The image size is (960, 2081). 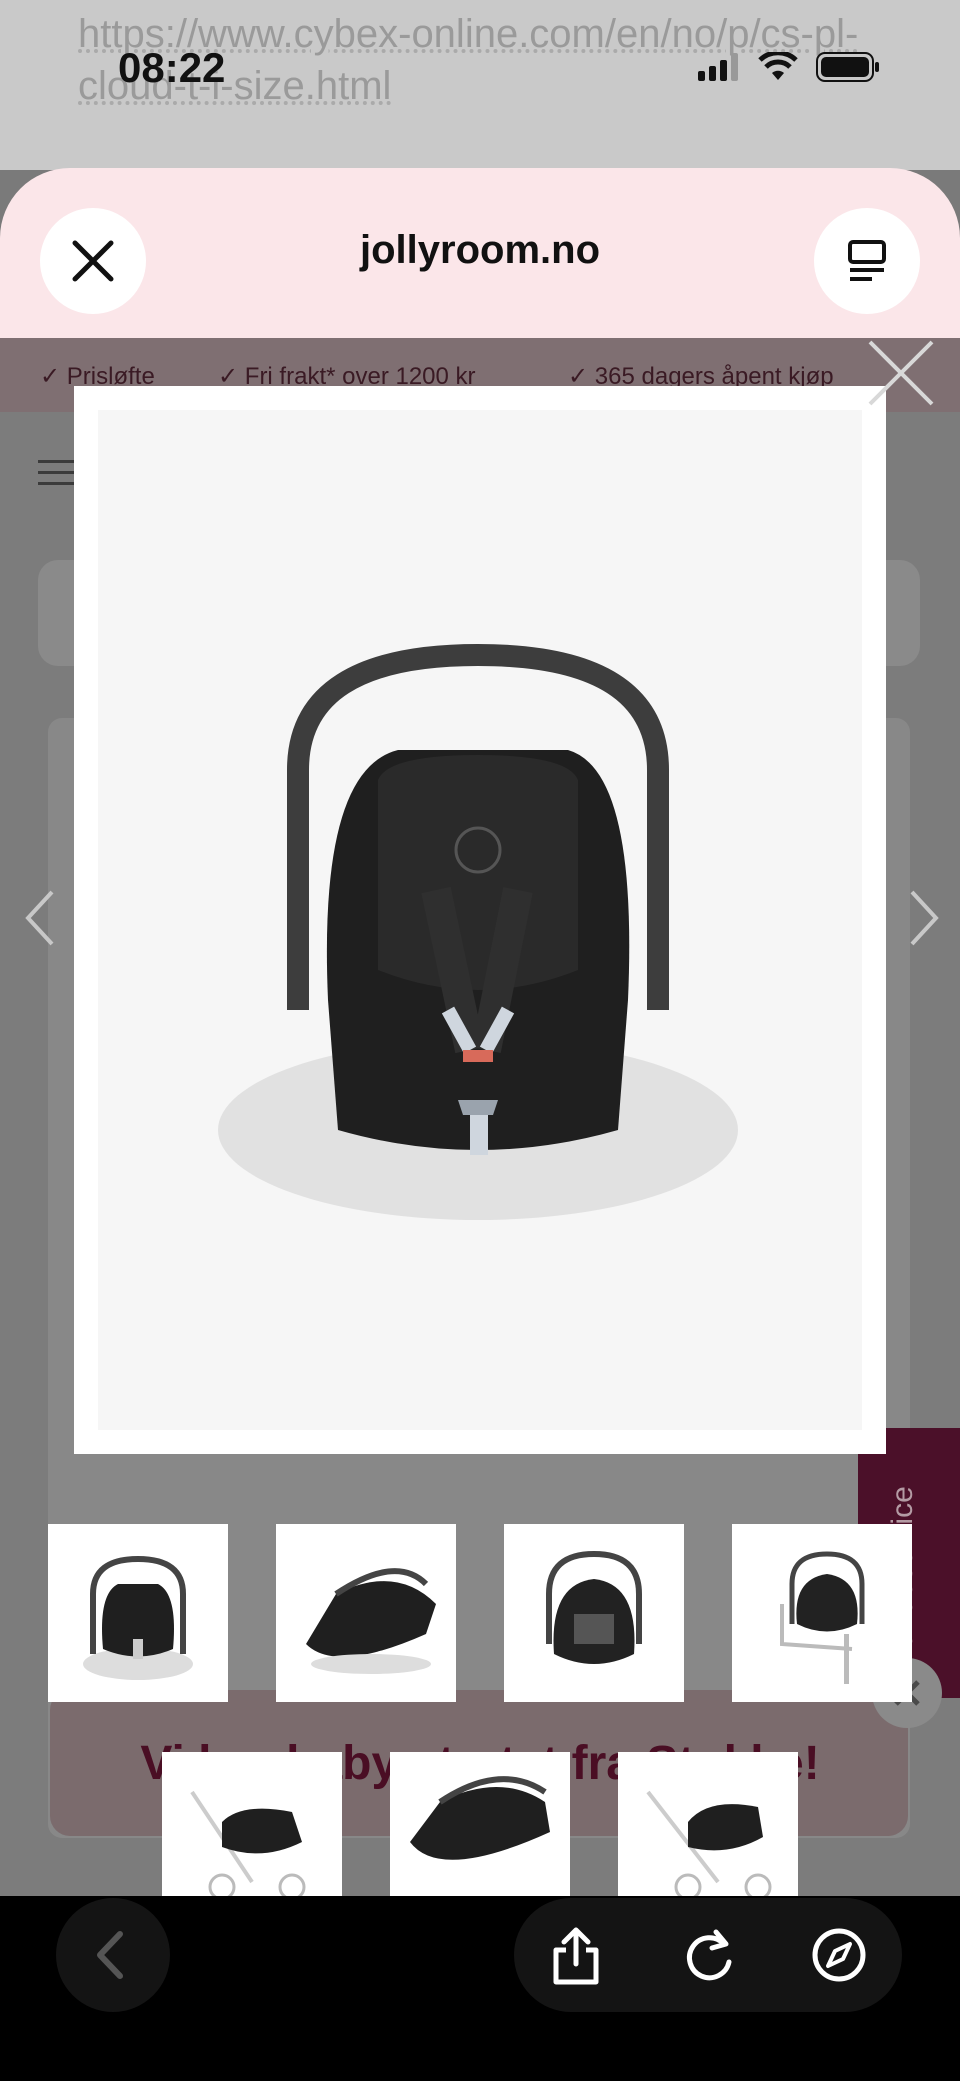 What do you see at coordinates (56, 473) in the screenshot?
I see `hamburger-icon` at bounding box center [56, 473].